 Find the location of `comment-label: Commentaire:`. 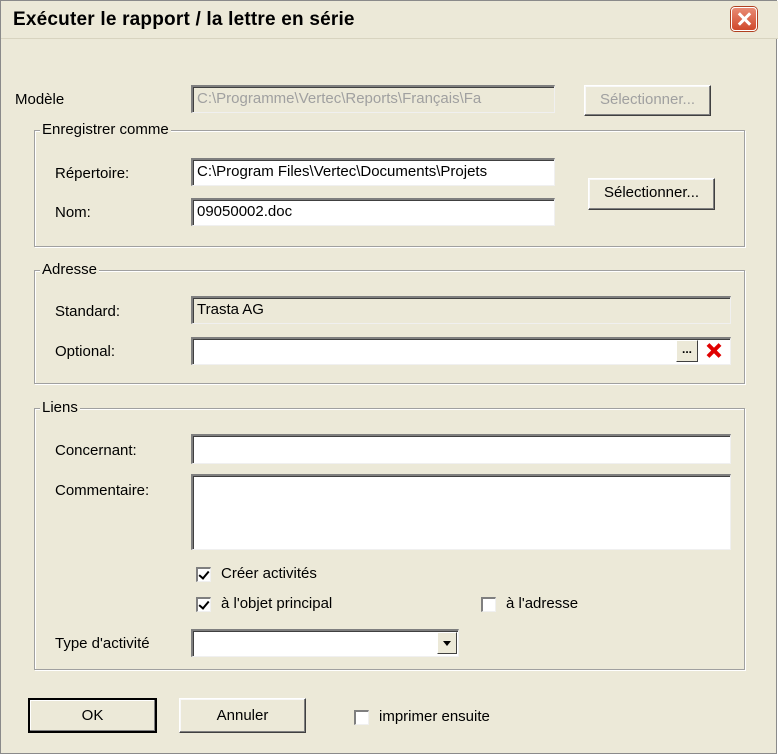

comment-label: Commentaire: is located at coordinates (102, 490).